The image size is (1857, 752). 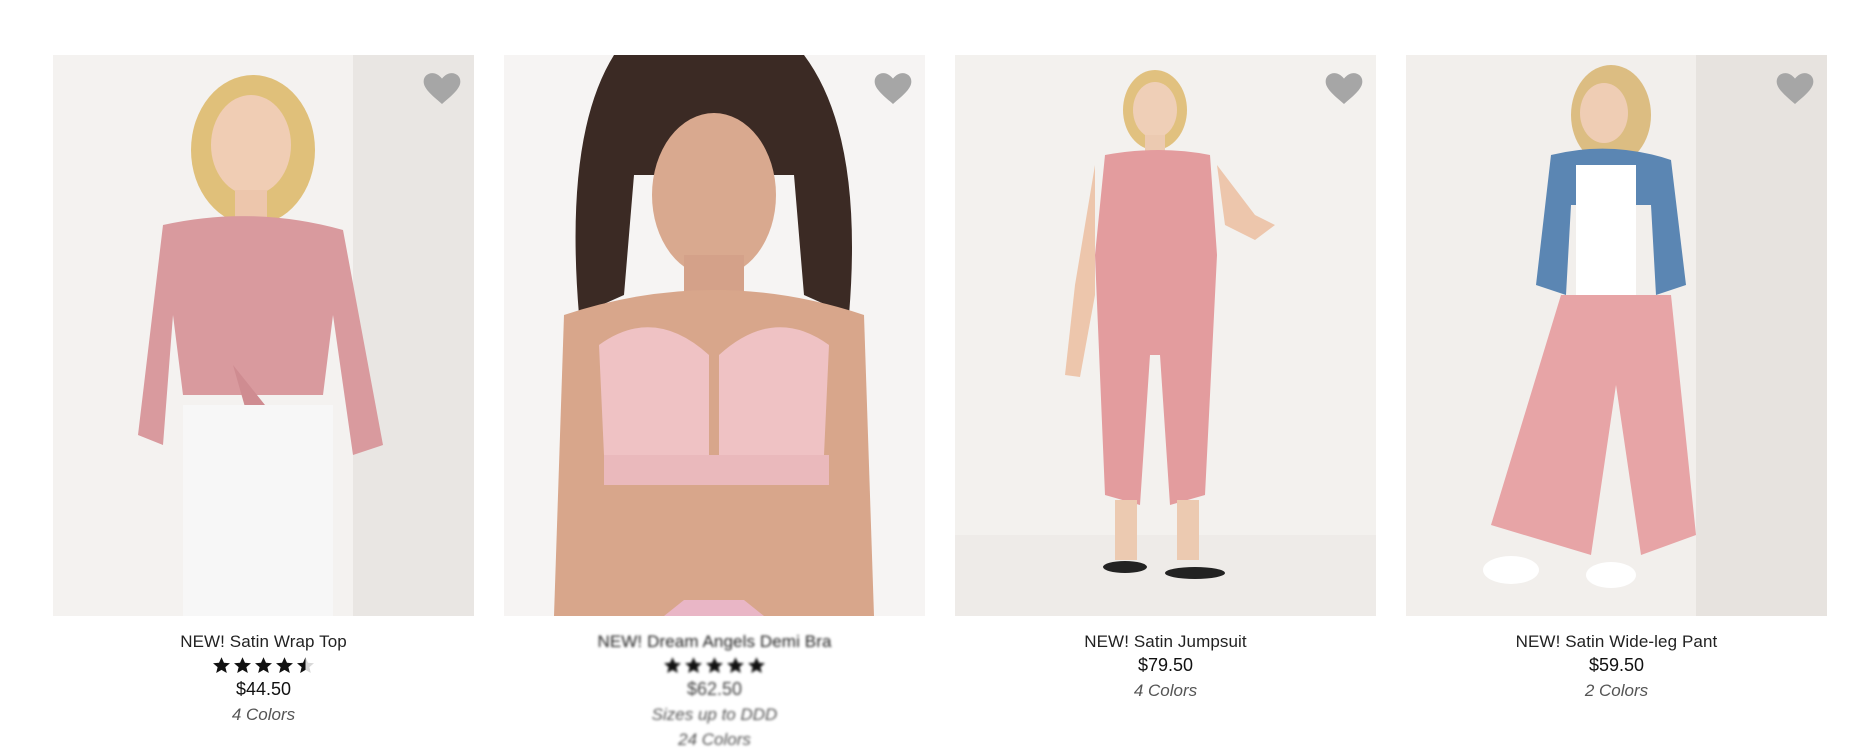 I want to click on product-info: NEW! Satin Wrap Top $44.50 4 Colors, so click(x=263, y=679).